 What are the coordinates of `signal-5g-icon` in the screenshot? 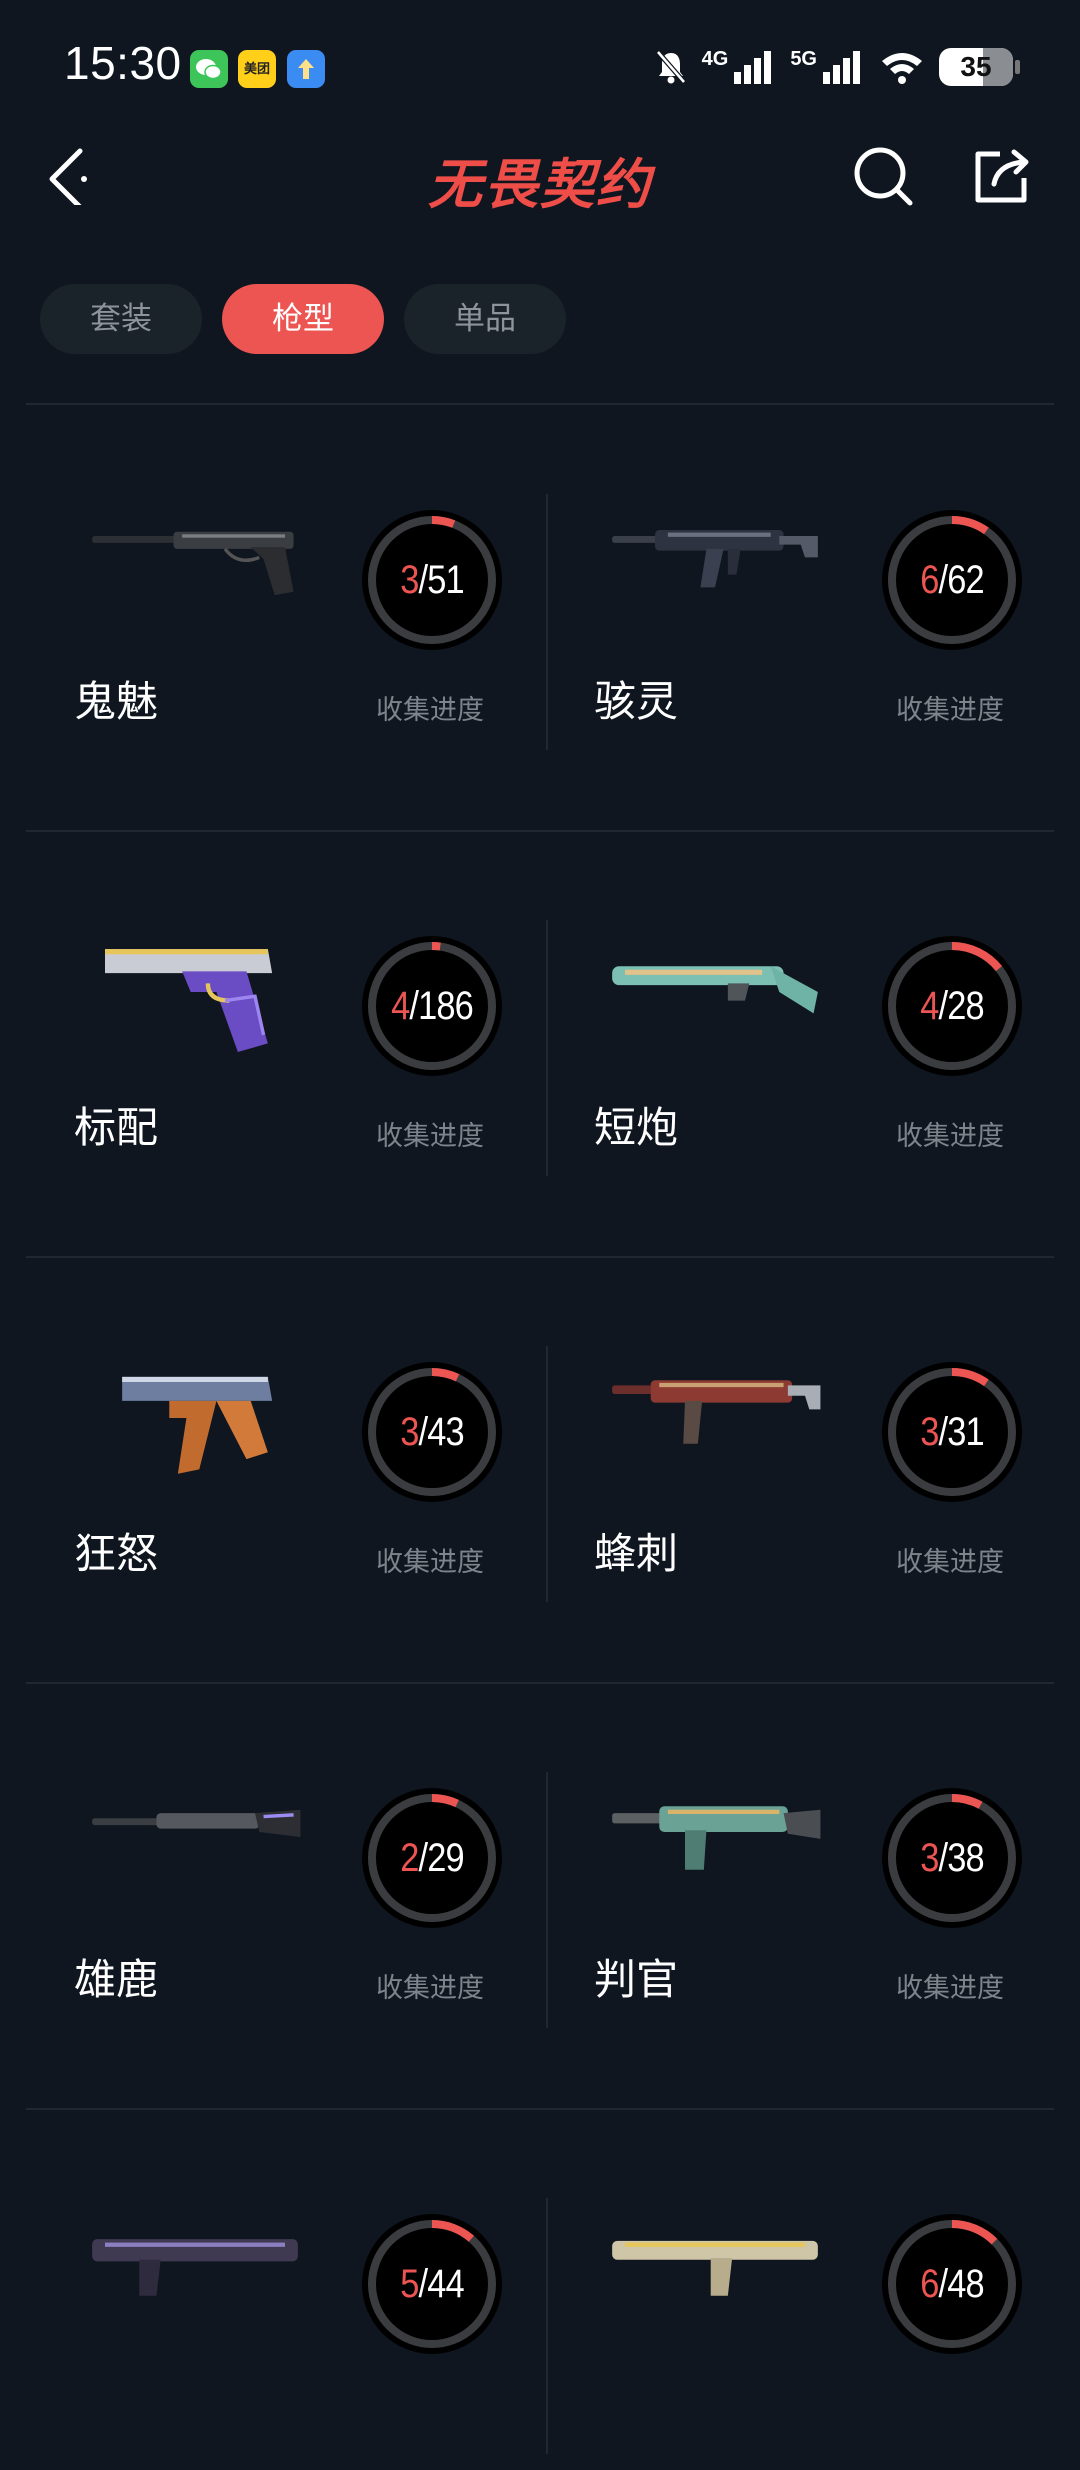 It's located at (841, 67).